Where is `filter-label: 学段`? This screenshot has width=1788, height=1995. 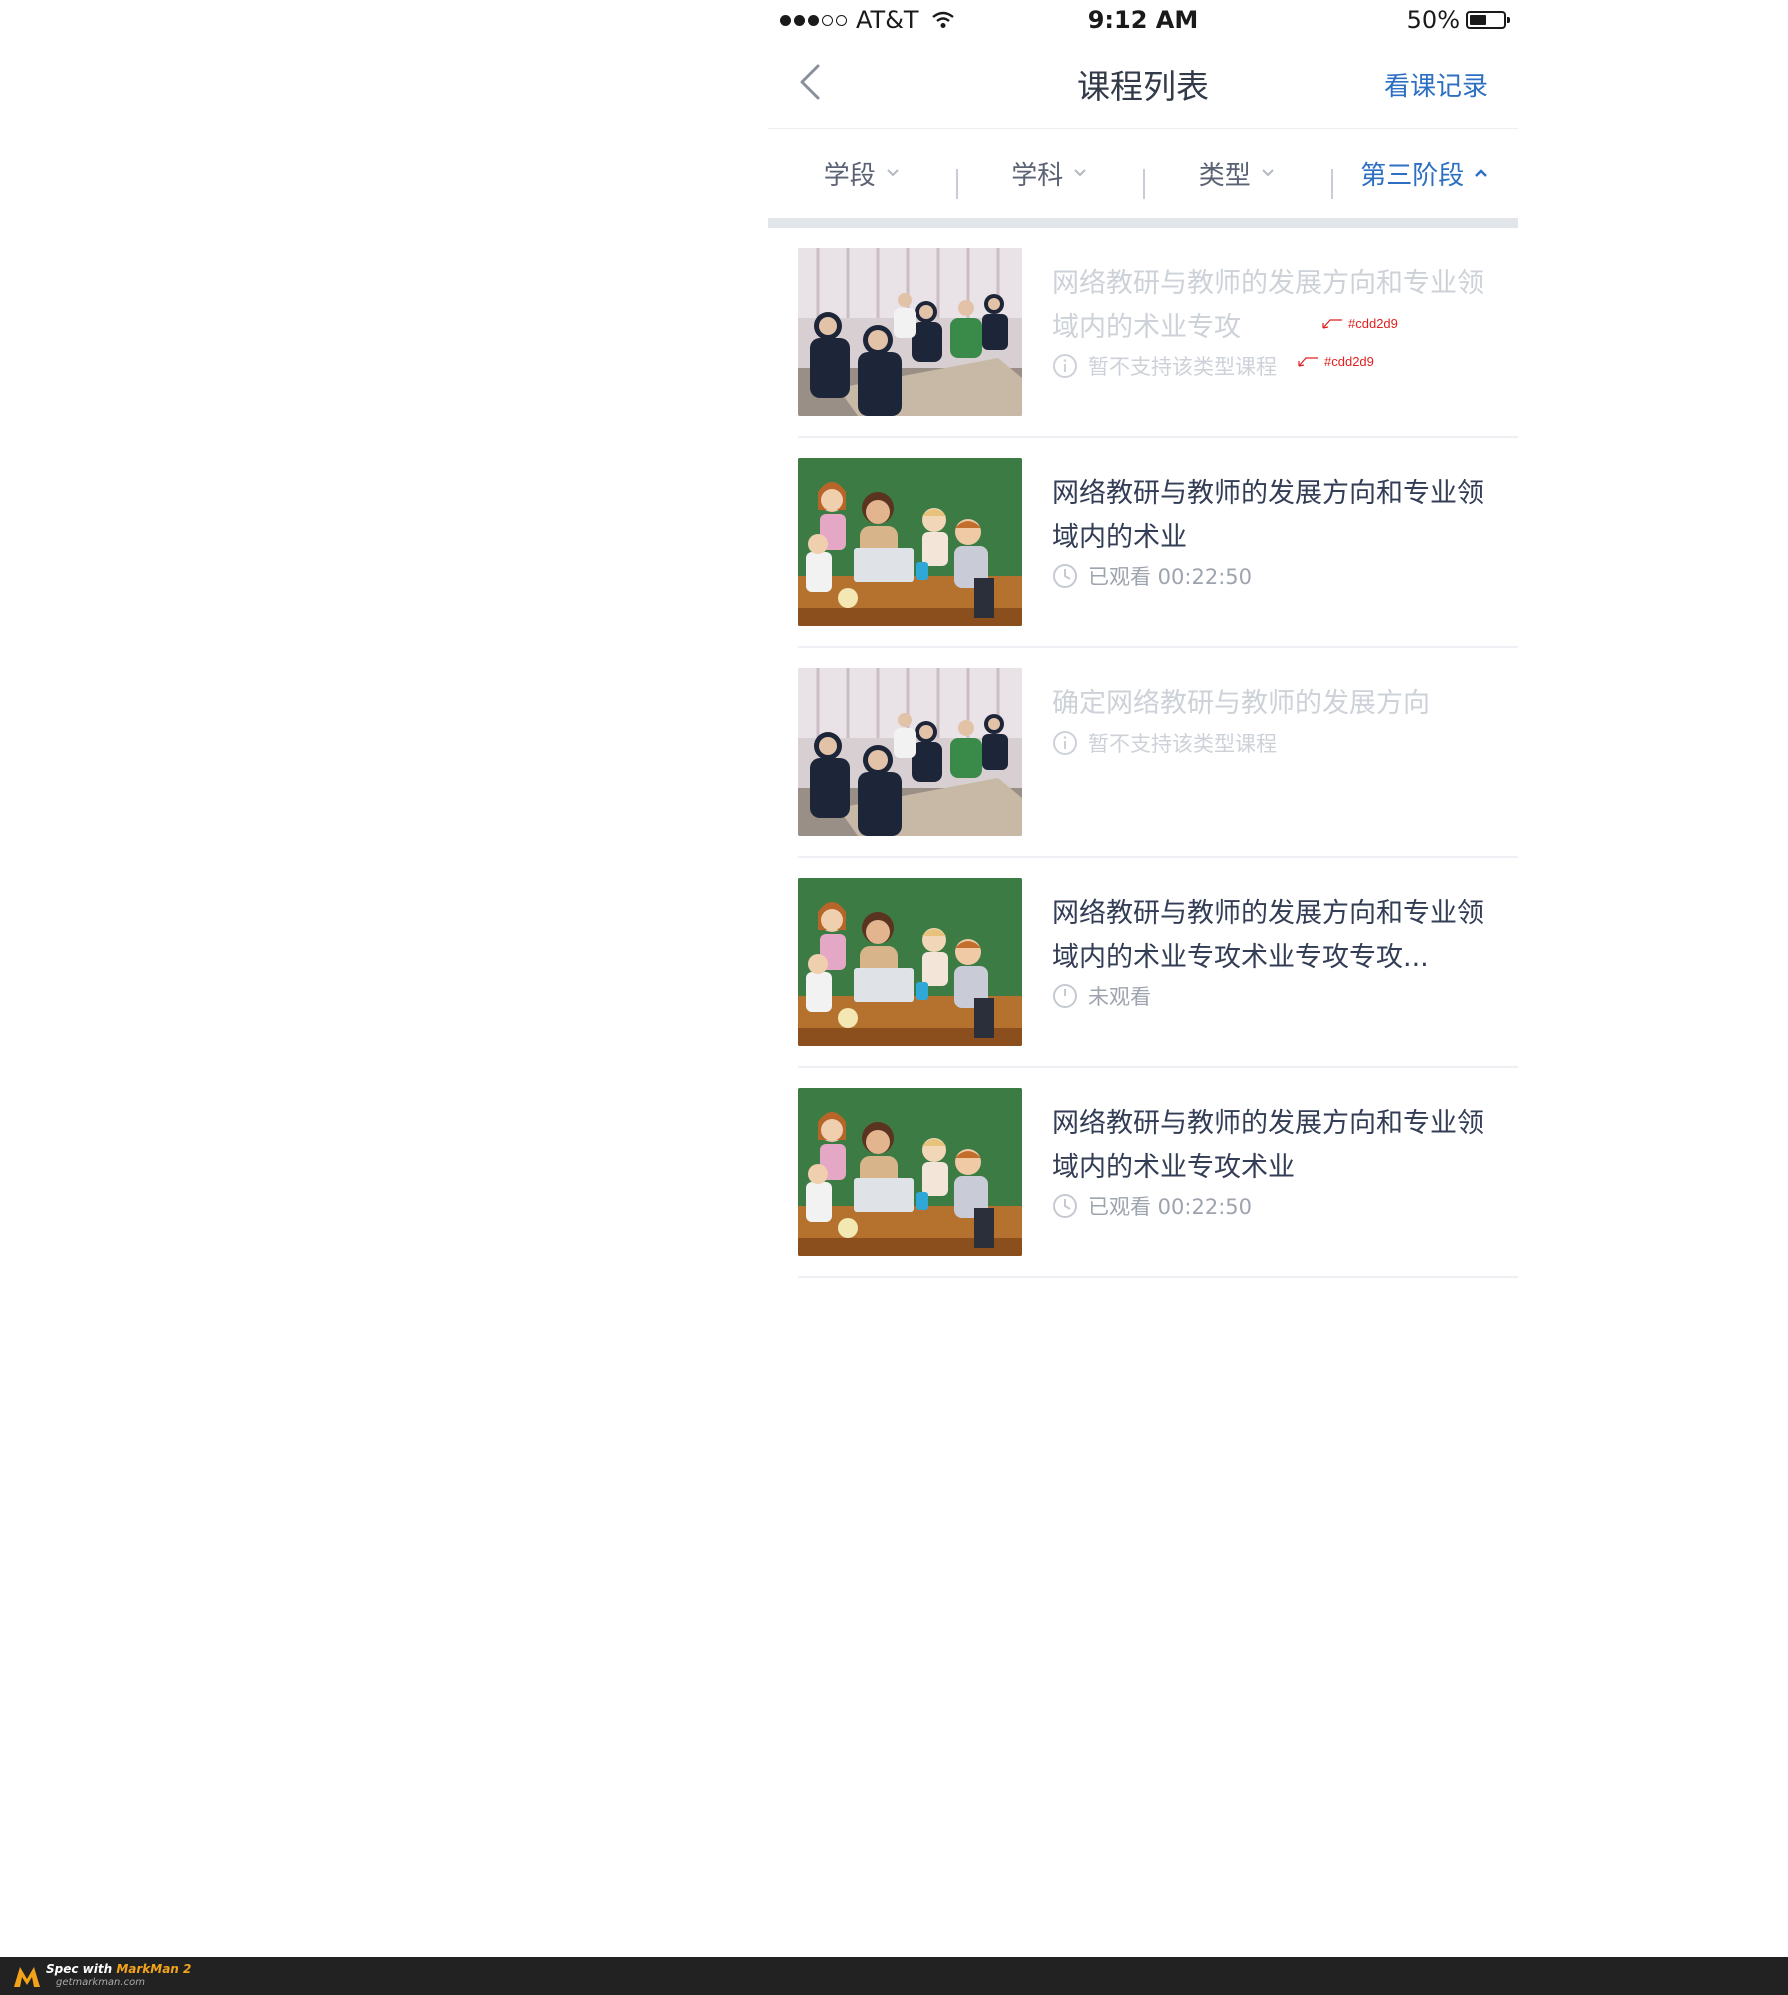 filter-label: 学段 is located at coordinates (849, 175).